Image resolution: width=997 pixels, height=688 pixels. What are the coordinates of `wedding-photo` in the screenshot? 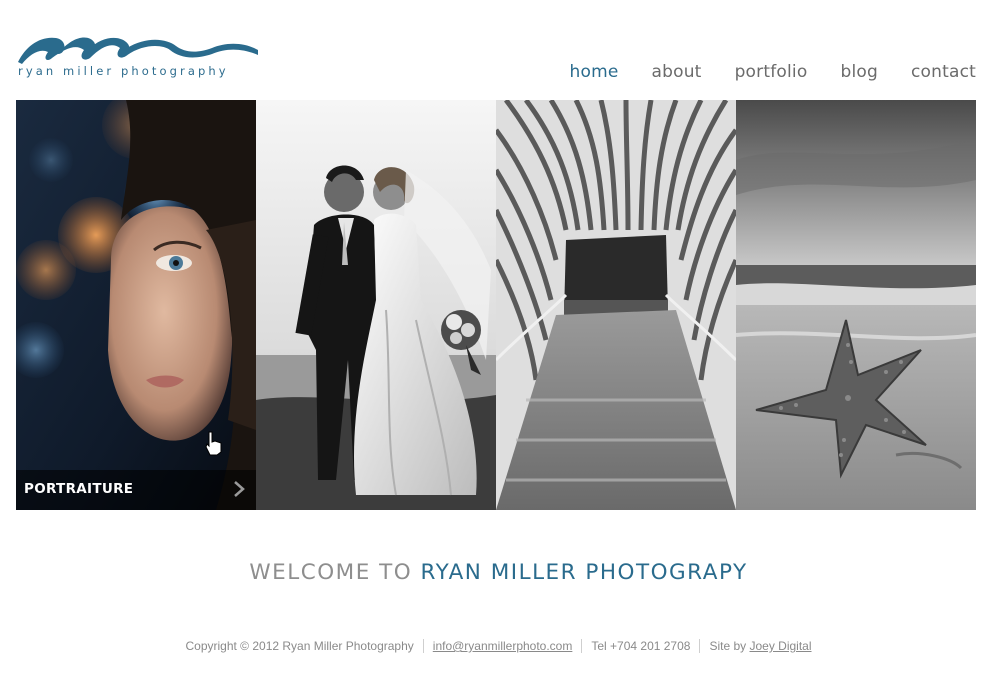 It's located at (376, 305).